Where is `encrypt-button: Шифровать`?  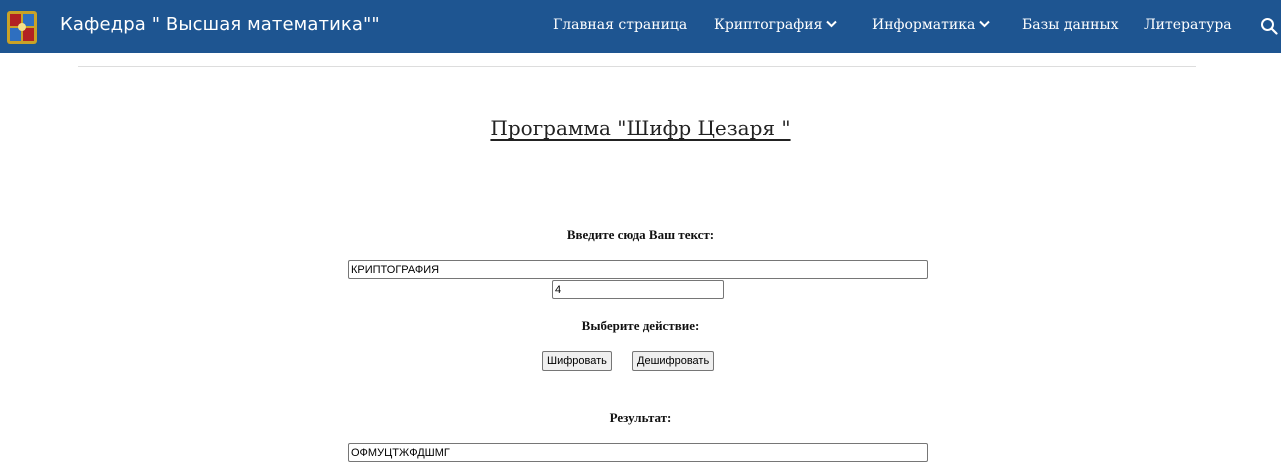
encrypt-button: Шифровать is located at coordinates (577, 361).